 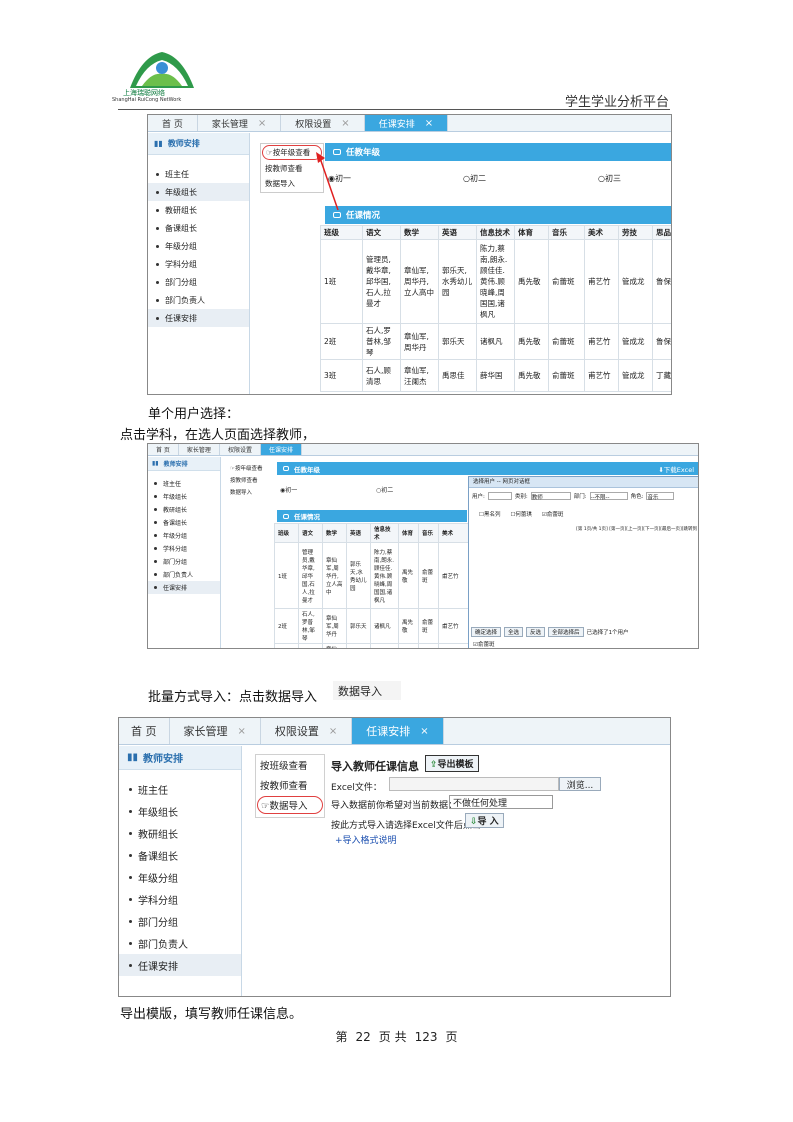 What do you see at coordinates (426, 1037) in the screenshot?
I see `total-pages: 123` at bounding box center [426, 1037].